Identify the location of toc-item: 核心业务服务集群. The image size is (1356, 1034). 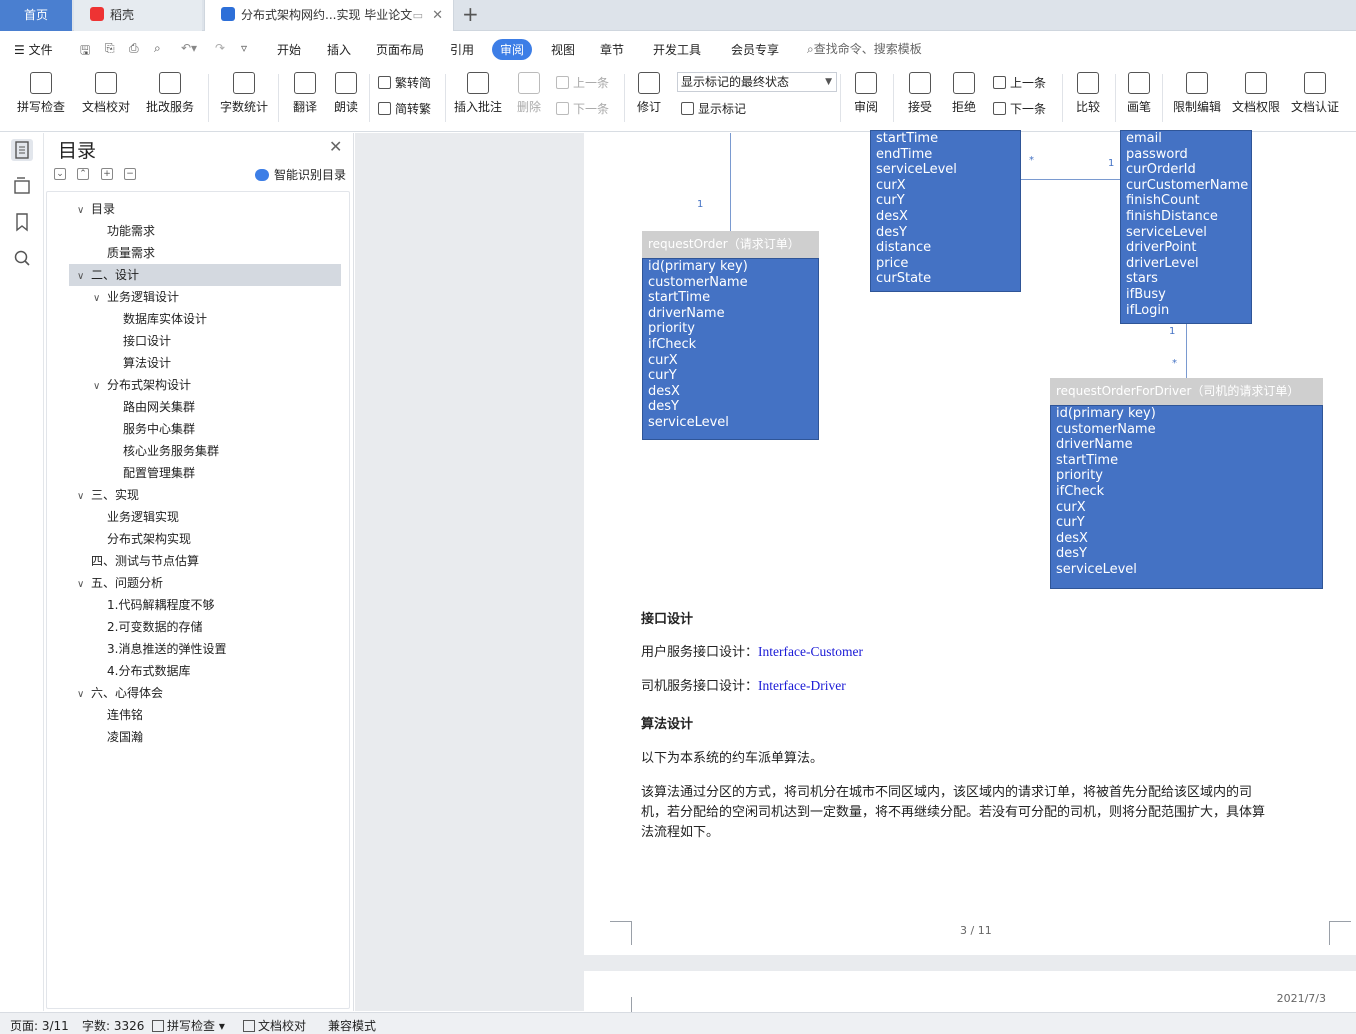
(164, 451).